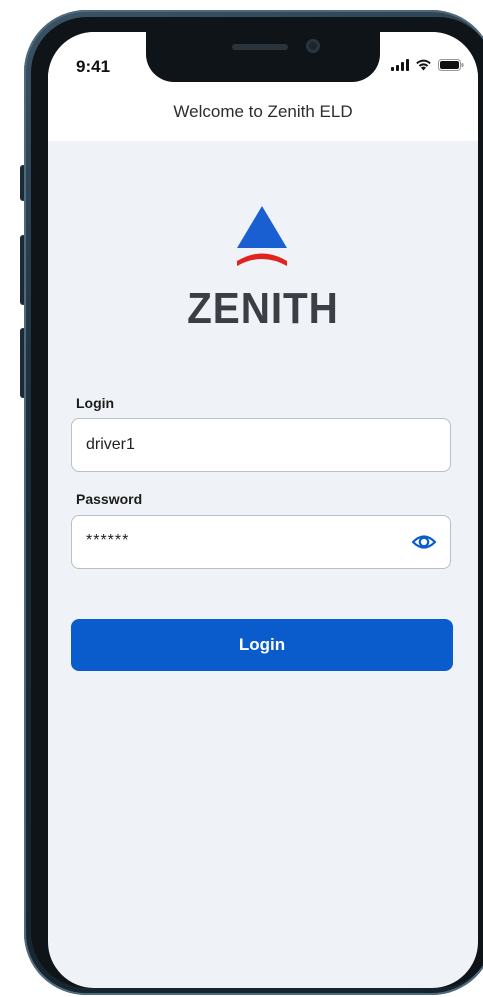  Describe the element at coordinates (93, 66) in the screenshot. I see `status-time: 9:41` at that location.